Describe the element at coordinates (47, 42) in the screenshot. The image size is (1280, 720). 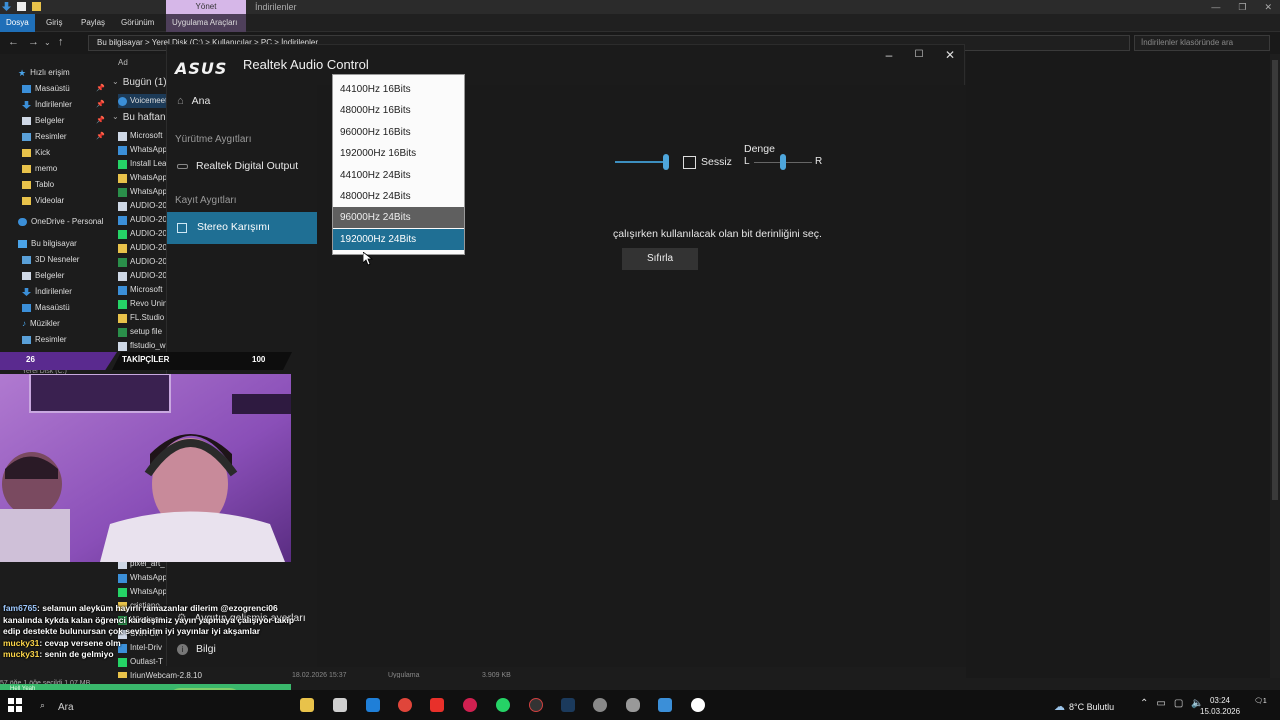
I see `chevron-down-icon: ⌄` at that location.